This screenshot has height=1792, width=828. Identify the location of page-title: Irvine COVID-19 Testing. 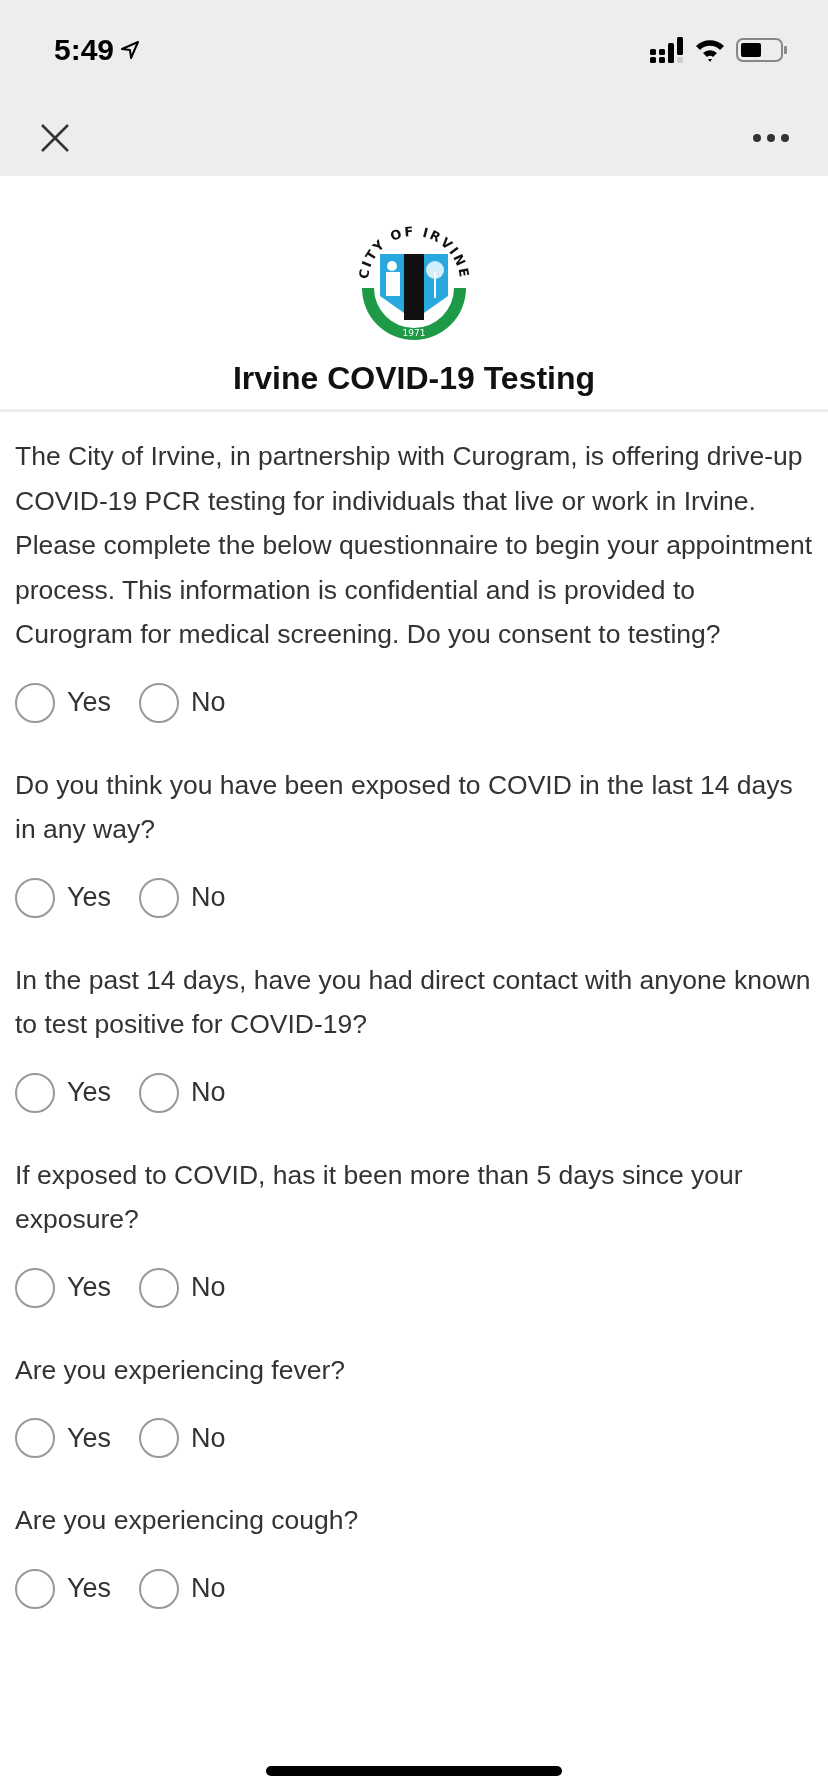
(414, 378).